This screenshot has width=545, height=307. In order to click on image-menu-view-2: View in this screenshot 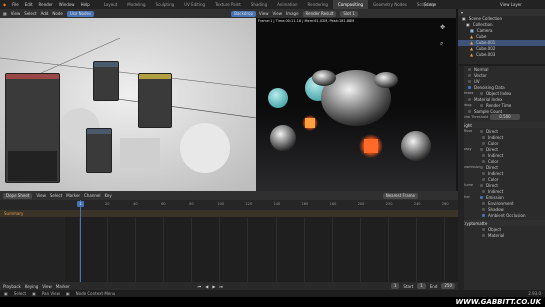, I will do `click(278, 13)`.